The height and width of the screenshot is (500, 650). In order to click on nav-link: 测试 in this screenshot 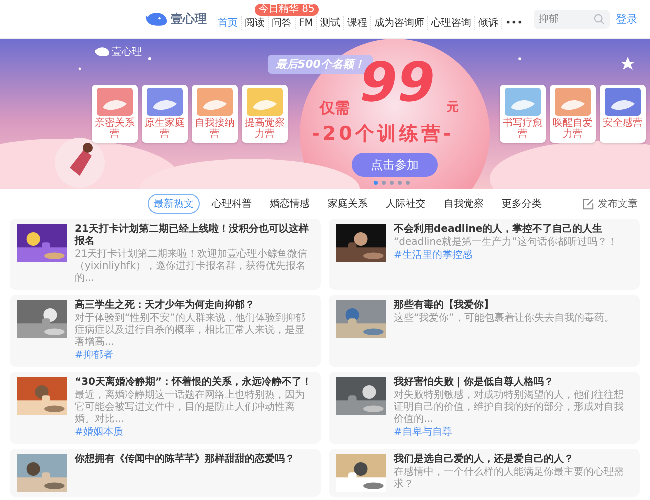, I will do `click(330, 23)`.